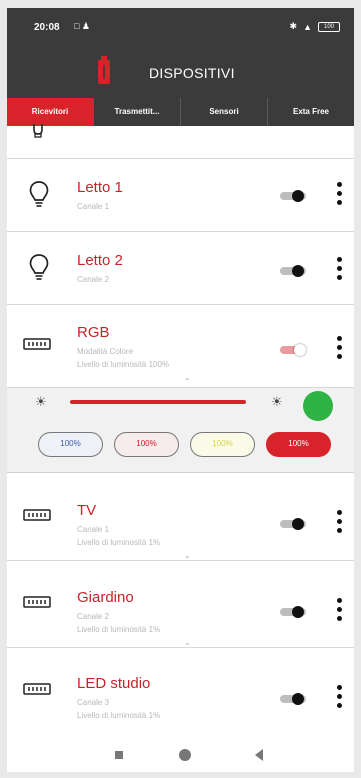 This screenshot has width=361, height=778. Describe the element at coordinates (180, 517) in the screenshot. I see `device-row-tv: TV Canale 1 Livello di luminosità 1% ⌄` at that location.